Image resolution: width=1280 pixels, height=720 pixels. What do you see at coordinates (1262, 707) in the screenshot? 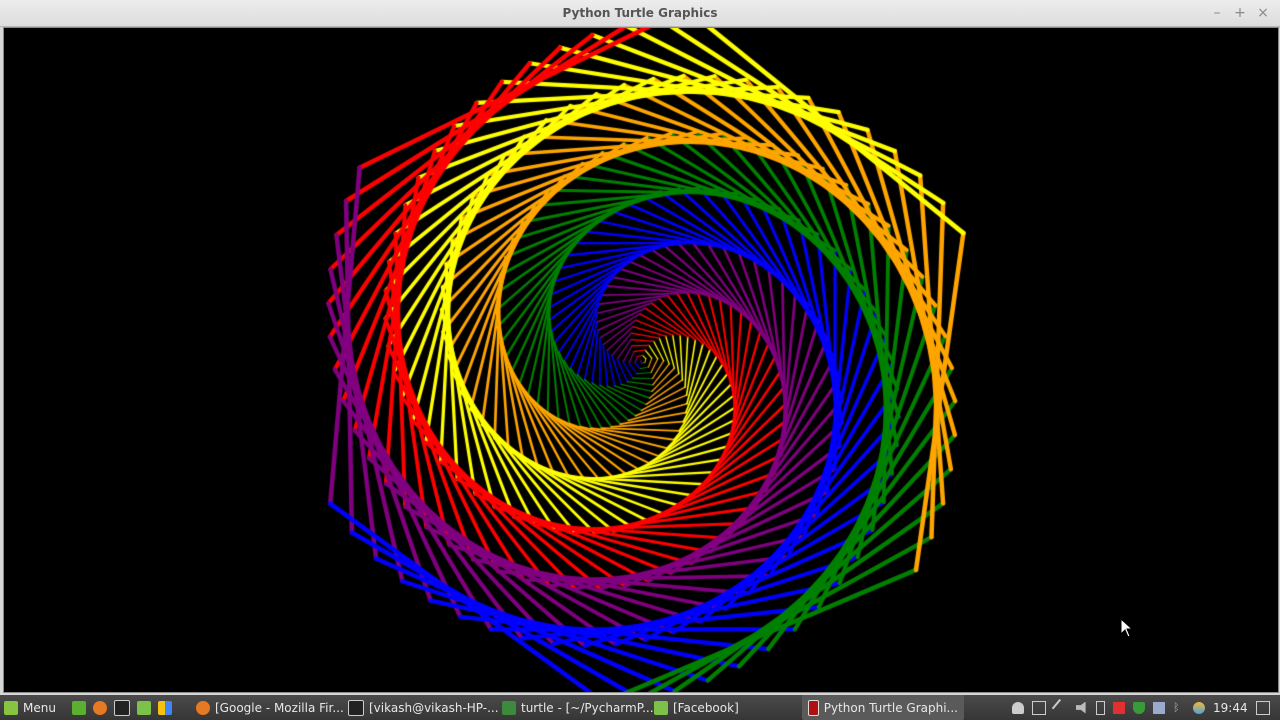
I see `workspace-icon` at bounding box center [1262, 707].